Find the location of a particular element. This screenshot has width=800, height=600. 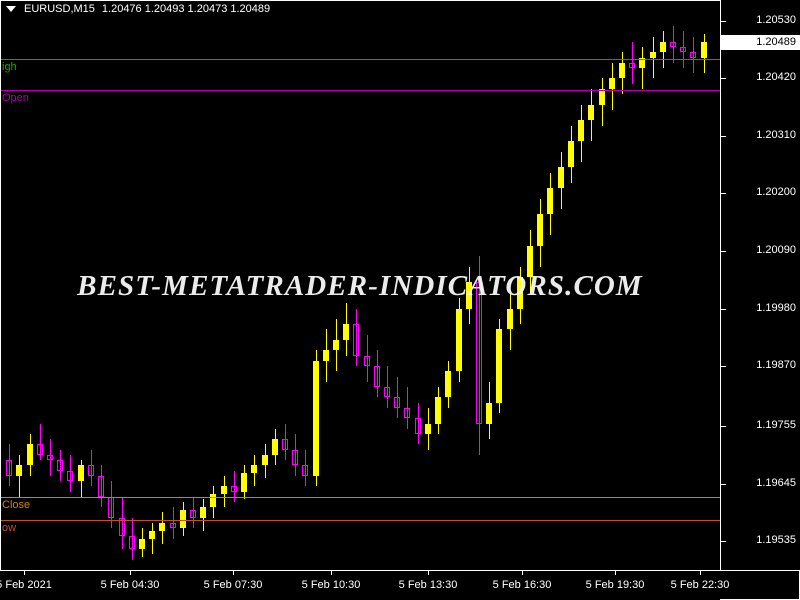

time-tick-label: 5 Feb 07:30 is located at coordinates (233, 585).